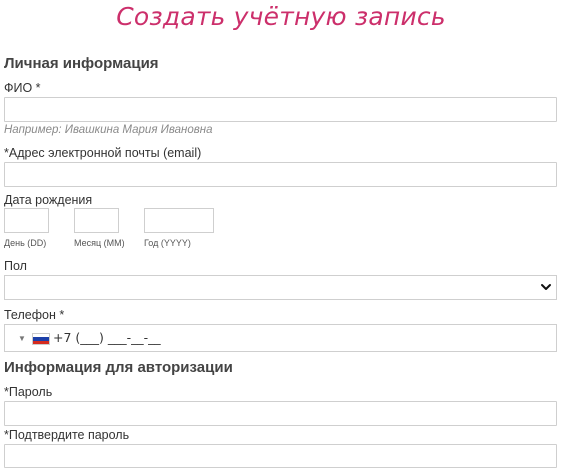  Describe the element at coordinates (41, 339) in the screenshot. I see `russia-flag-icon` at that location.